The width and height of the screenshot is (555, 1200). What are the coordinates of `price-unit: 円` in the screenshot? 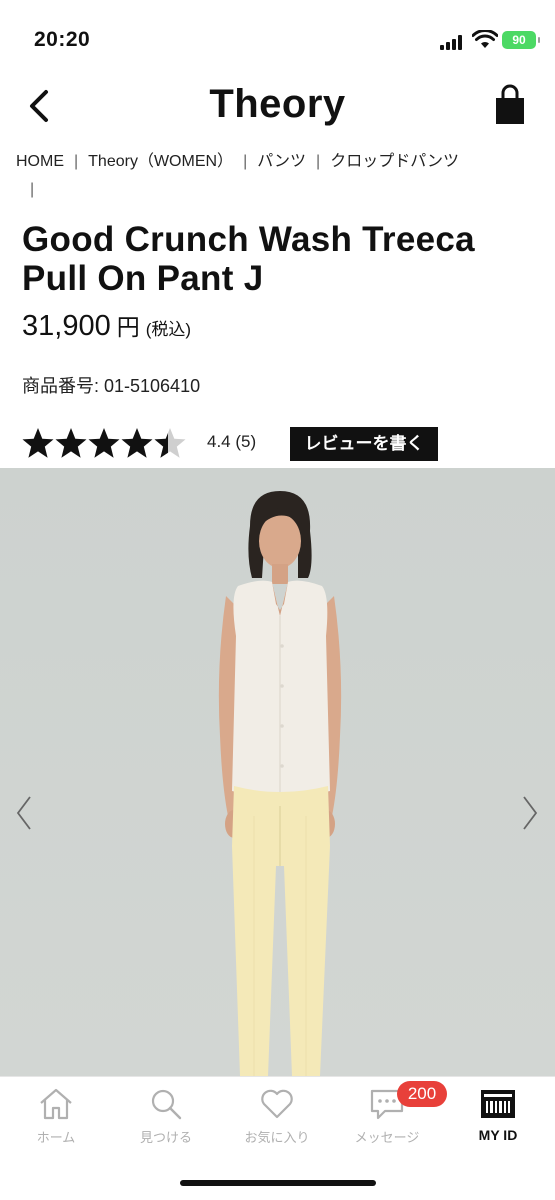 It's located at (128, 327).